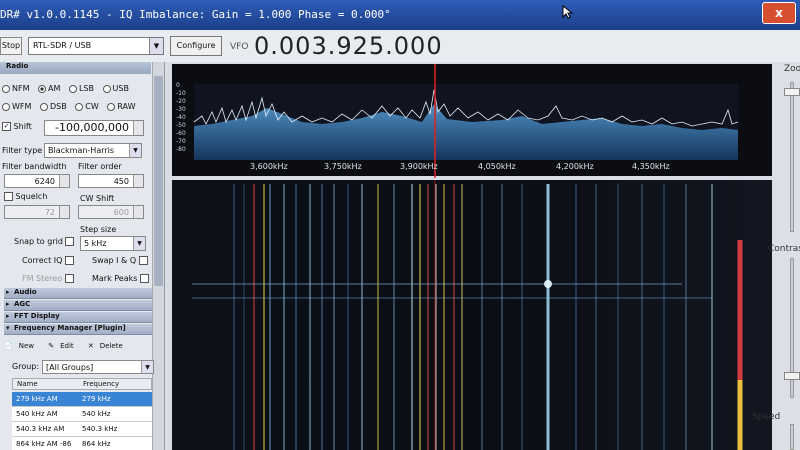  Describe the element at coordinates (6, 88) in the screenshot. I see `mode-nfm-radio` at that location.